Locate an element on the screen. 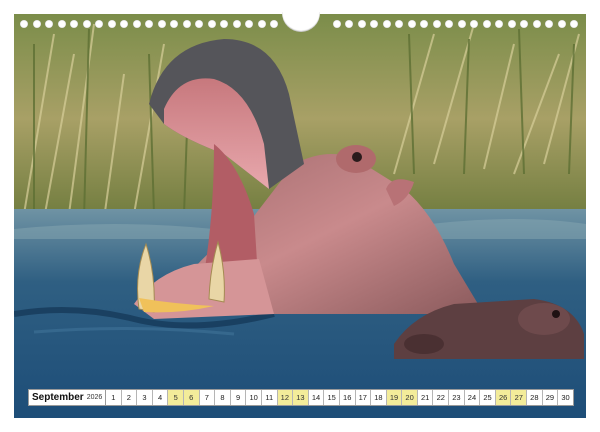 The height and width of the screenshot is (432, 600). calendar-day: 17 is located at coordinates (363, 397).